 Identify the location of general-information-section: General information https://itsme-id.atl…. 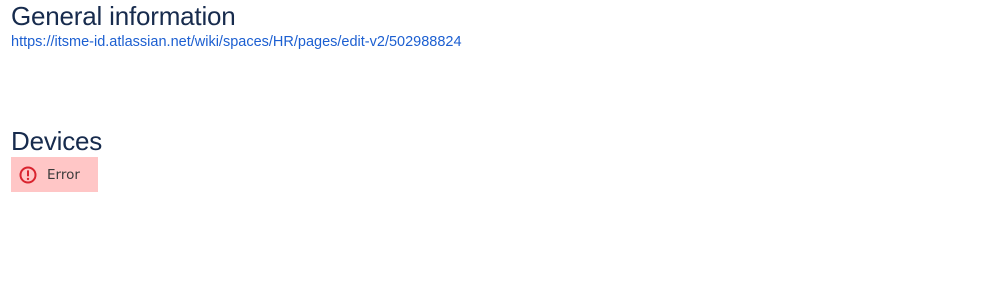
(236, 26).